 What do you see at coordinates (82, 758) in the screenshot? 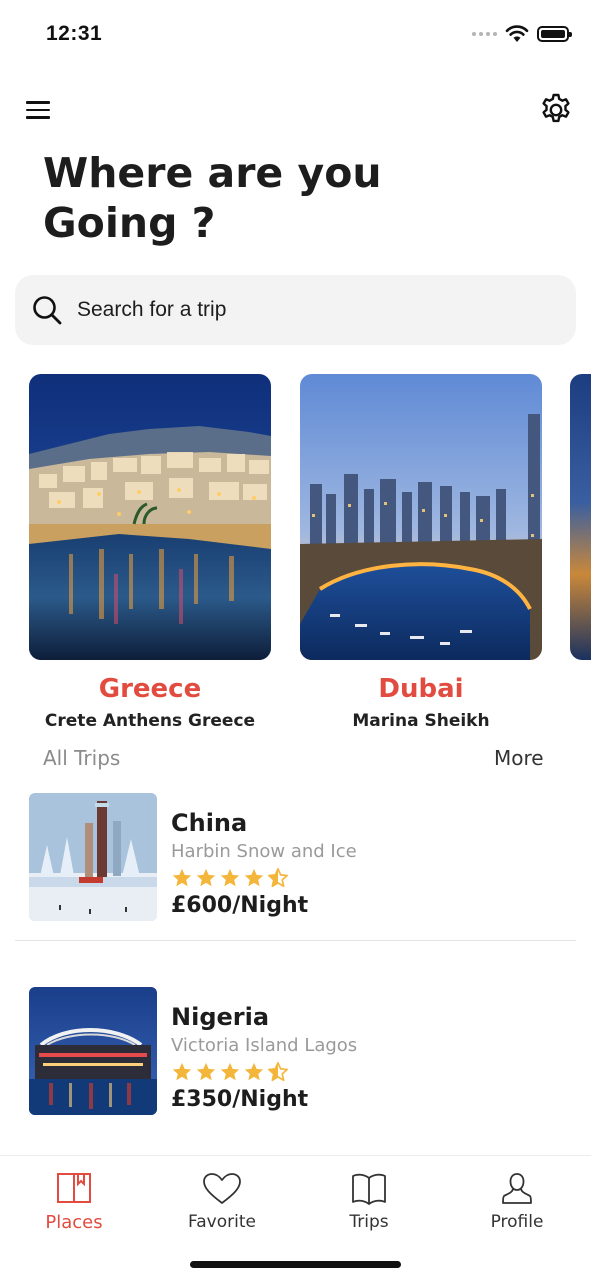
I see `section-title-all-trips: All Trips` at bounding box center [82, 758].